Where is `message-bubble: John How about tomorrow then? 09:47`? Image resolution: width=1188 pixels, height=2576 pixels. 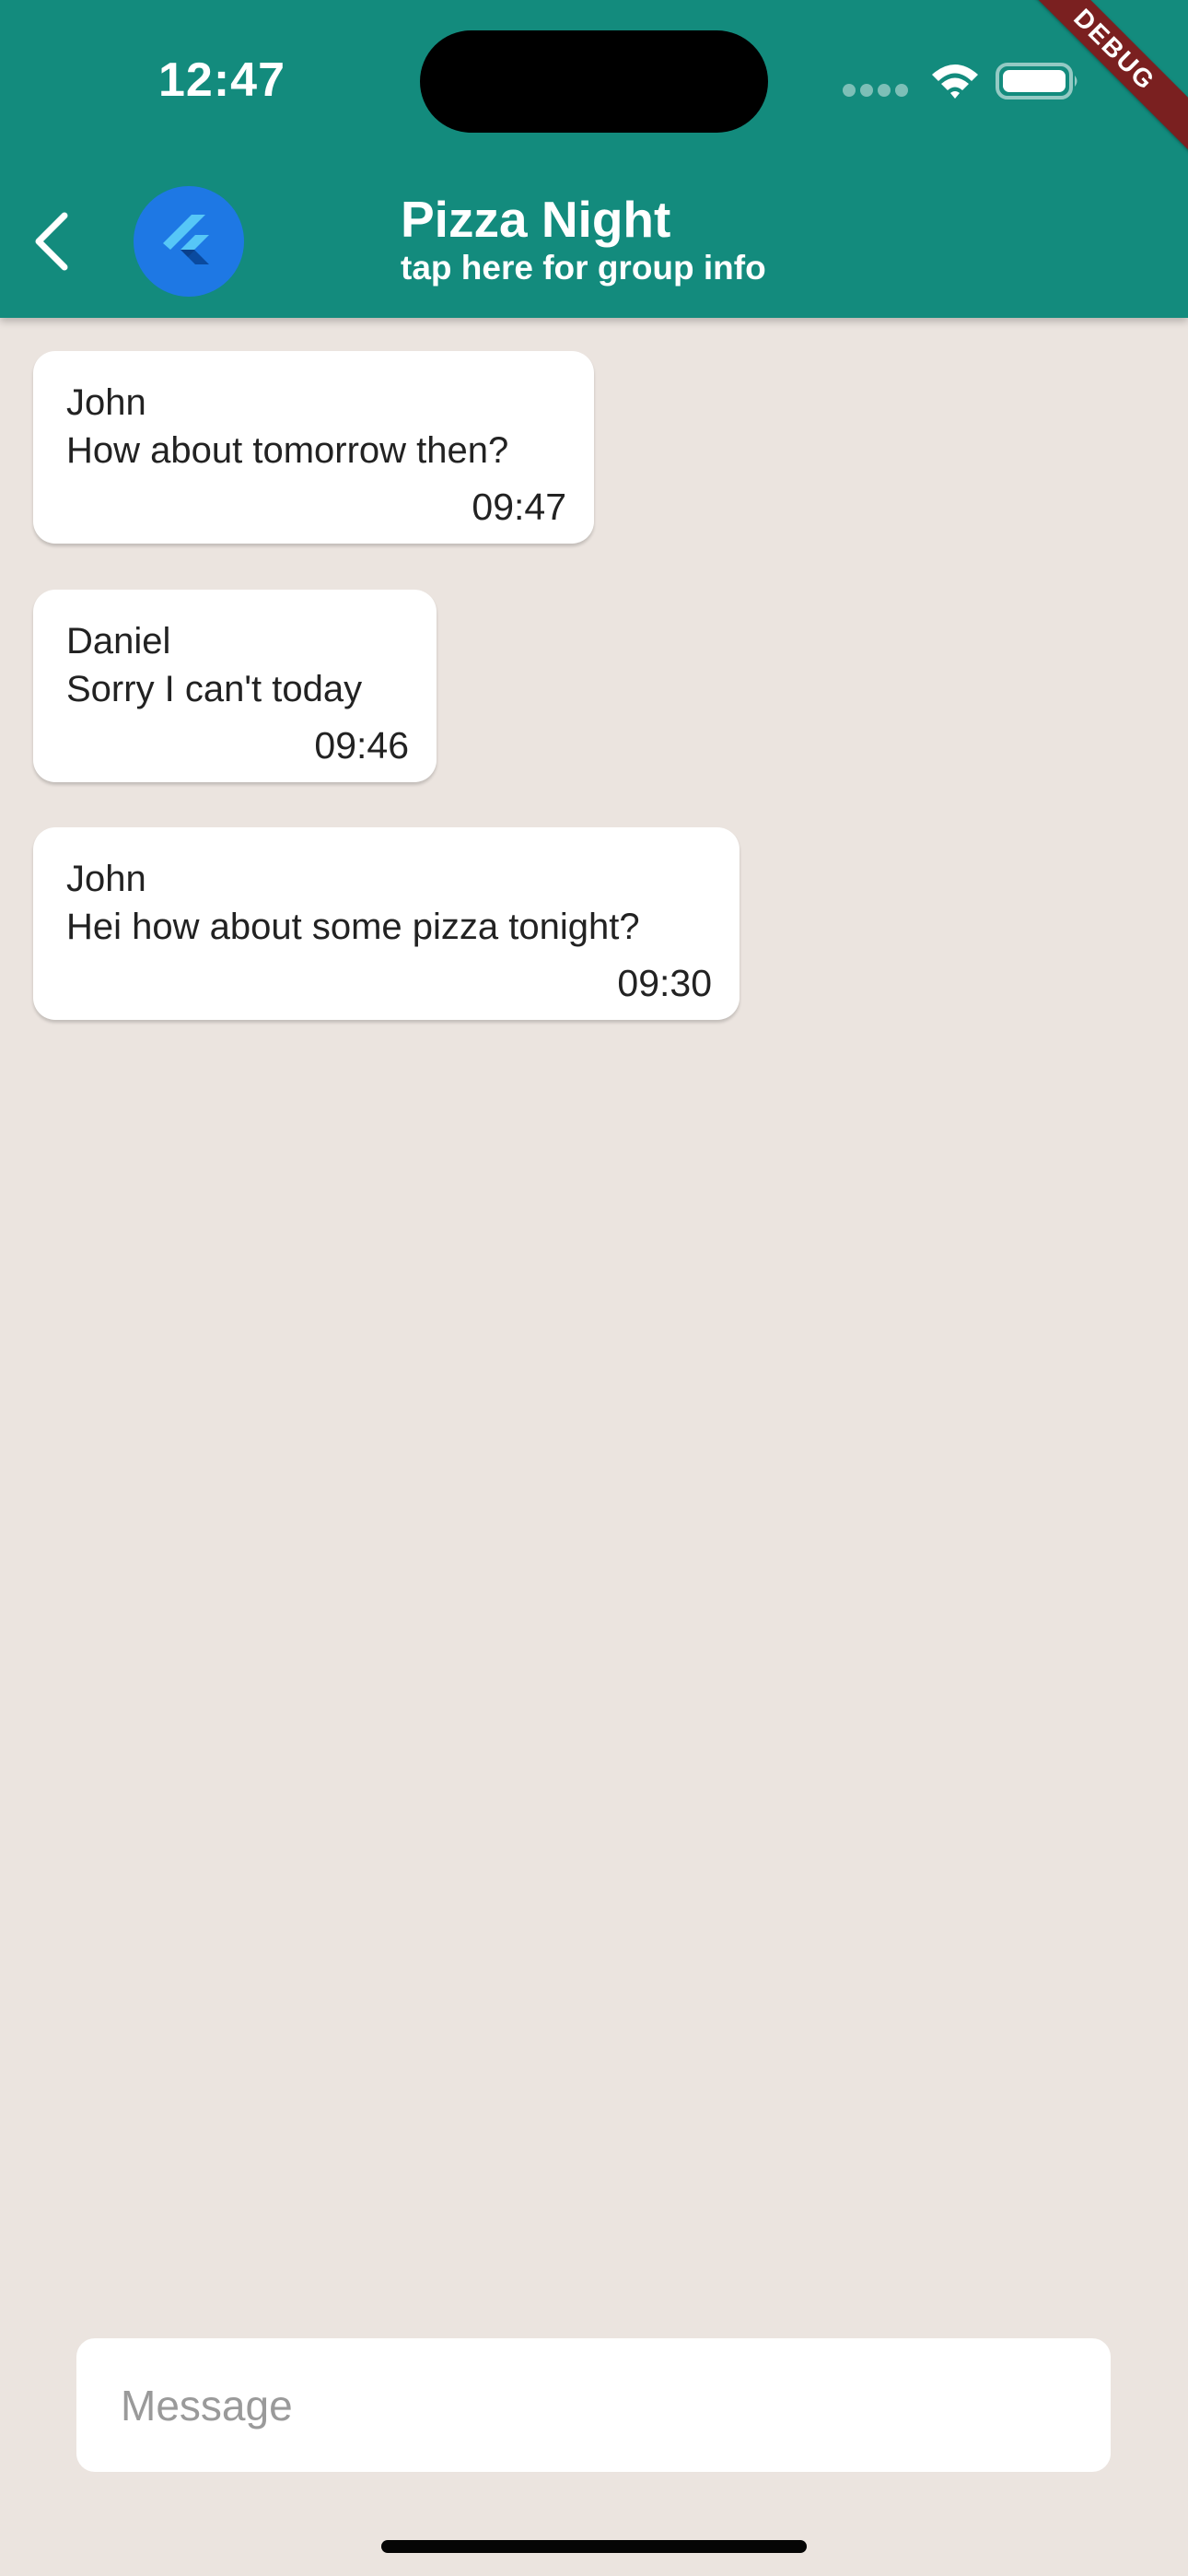 message-bubble: John How about tomorrow then? 09:47 is located at coordinates (313, 448).